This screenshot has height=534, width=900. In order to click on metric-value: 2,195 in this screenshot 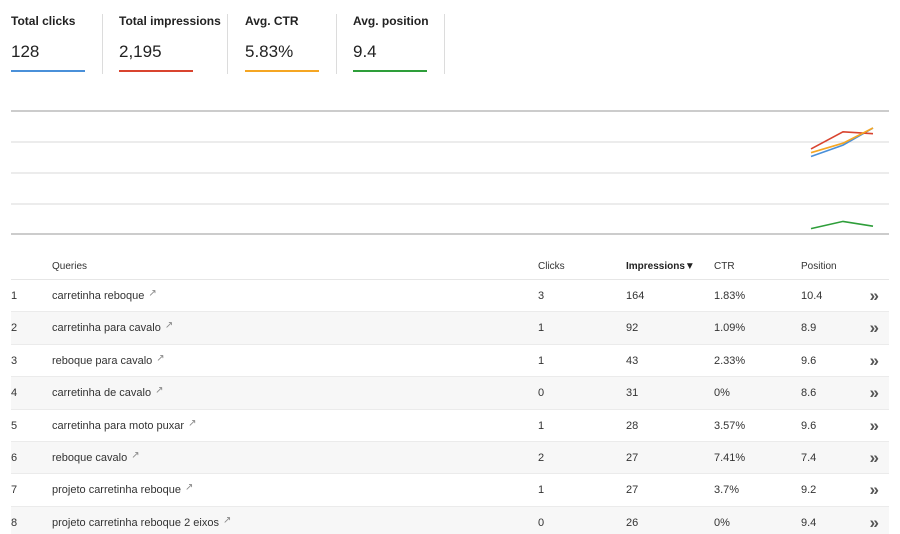, I will do `click(140, 51)`.